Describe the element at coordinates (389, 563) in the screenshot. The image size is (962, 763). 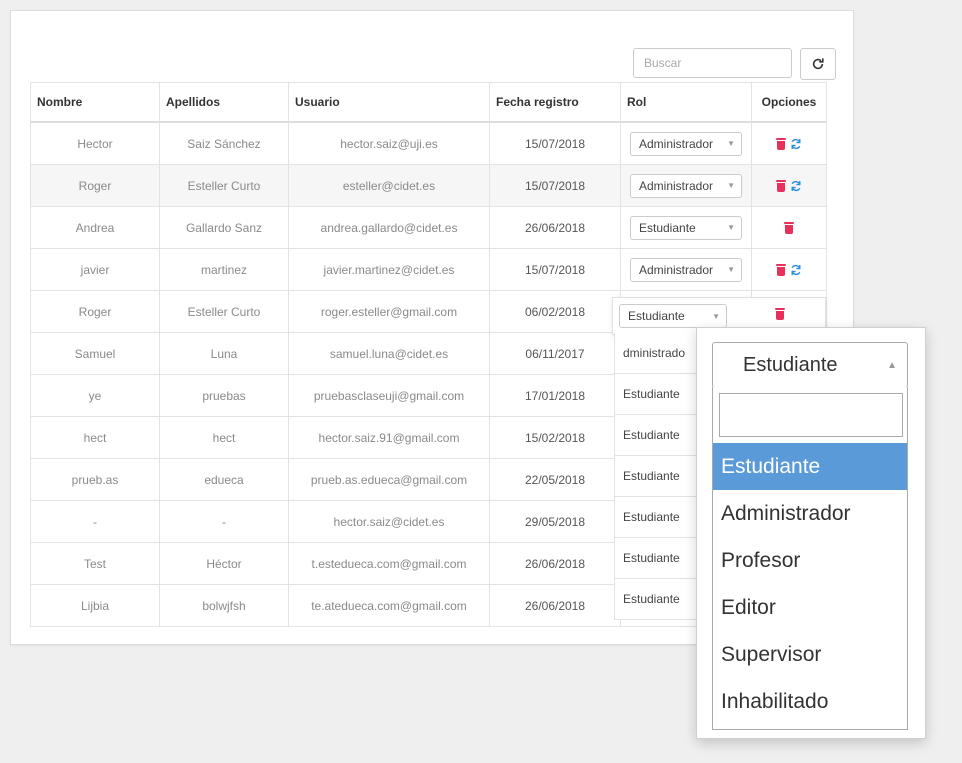
I see `cell-usuario: t.estedueca.com@gmail.com` at that location.